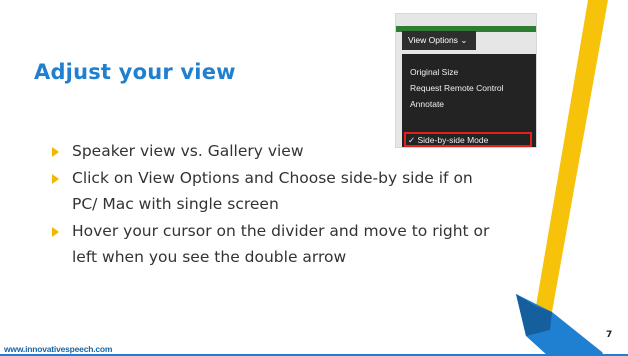 Image resolution: width=628 pixels, height=356 pixels. Describe the element at coordinates (434, 72) in the screenshot. I see `menu-item-original-size: Original Size` at that location.